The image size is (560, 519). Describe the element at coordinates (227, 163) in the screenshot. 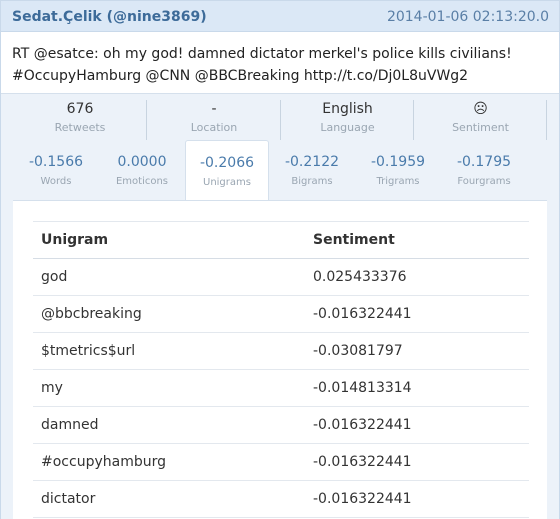

I see `tab-unigrams-value: -0.2066` at that location.